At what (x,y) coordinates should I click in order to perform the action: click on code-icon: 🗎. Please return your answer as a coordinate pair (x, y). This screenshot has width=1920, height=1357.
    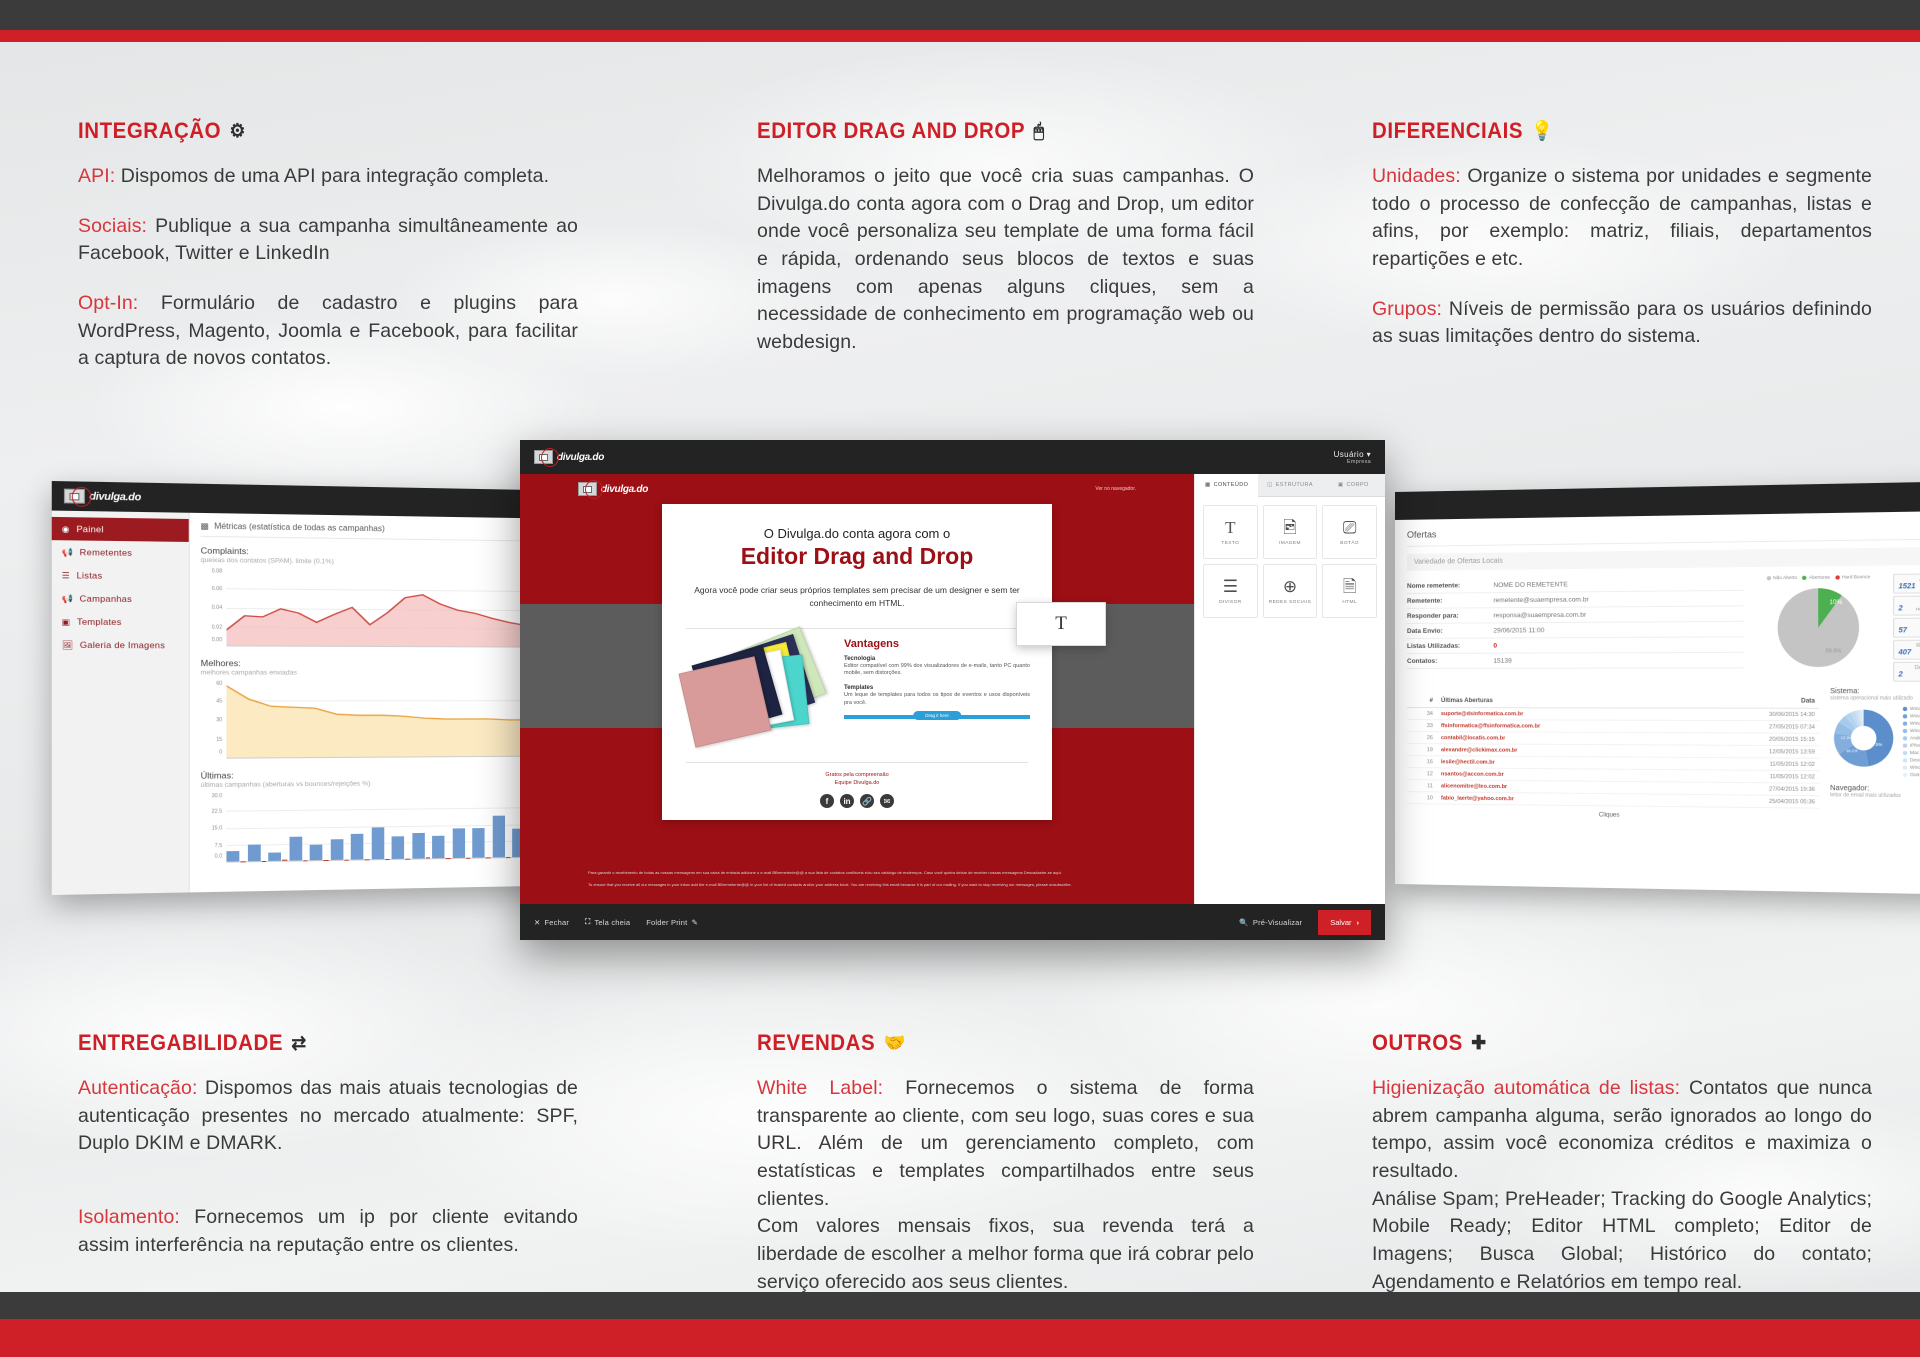
    Looking at the image, I should click on (1349, 586).